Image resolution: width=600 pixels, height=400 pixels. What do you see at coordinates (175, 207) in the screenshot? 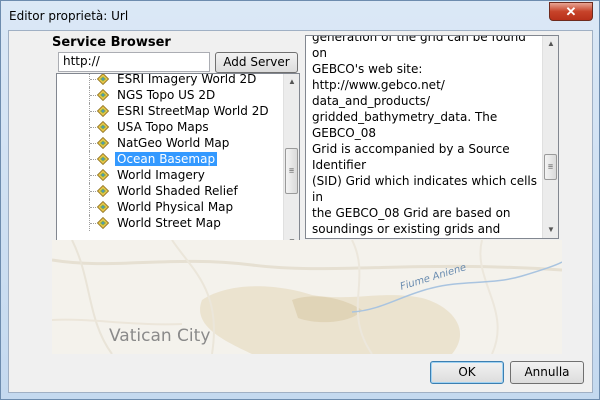
I see `tree-item-label: World Physical Map` at bounding box center [175, 207].